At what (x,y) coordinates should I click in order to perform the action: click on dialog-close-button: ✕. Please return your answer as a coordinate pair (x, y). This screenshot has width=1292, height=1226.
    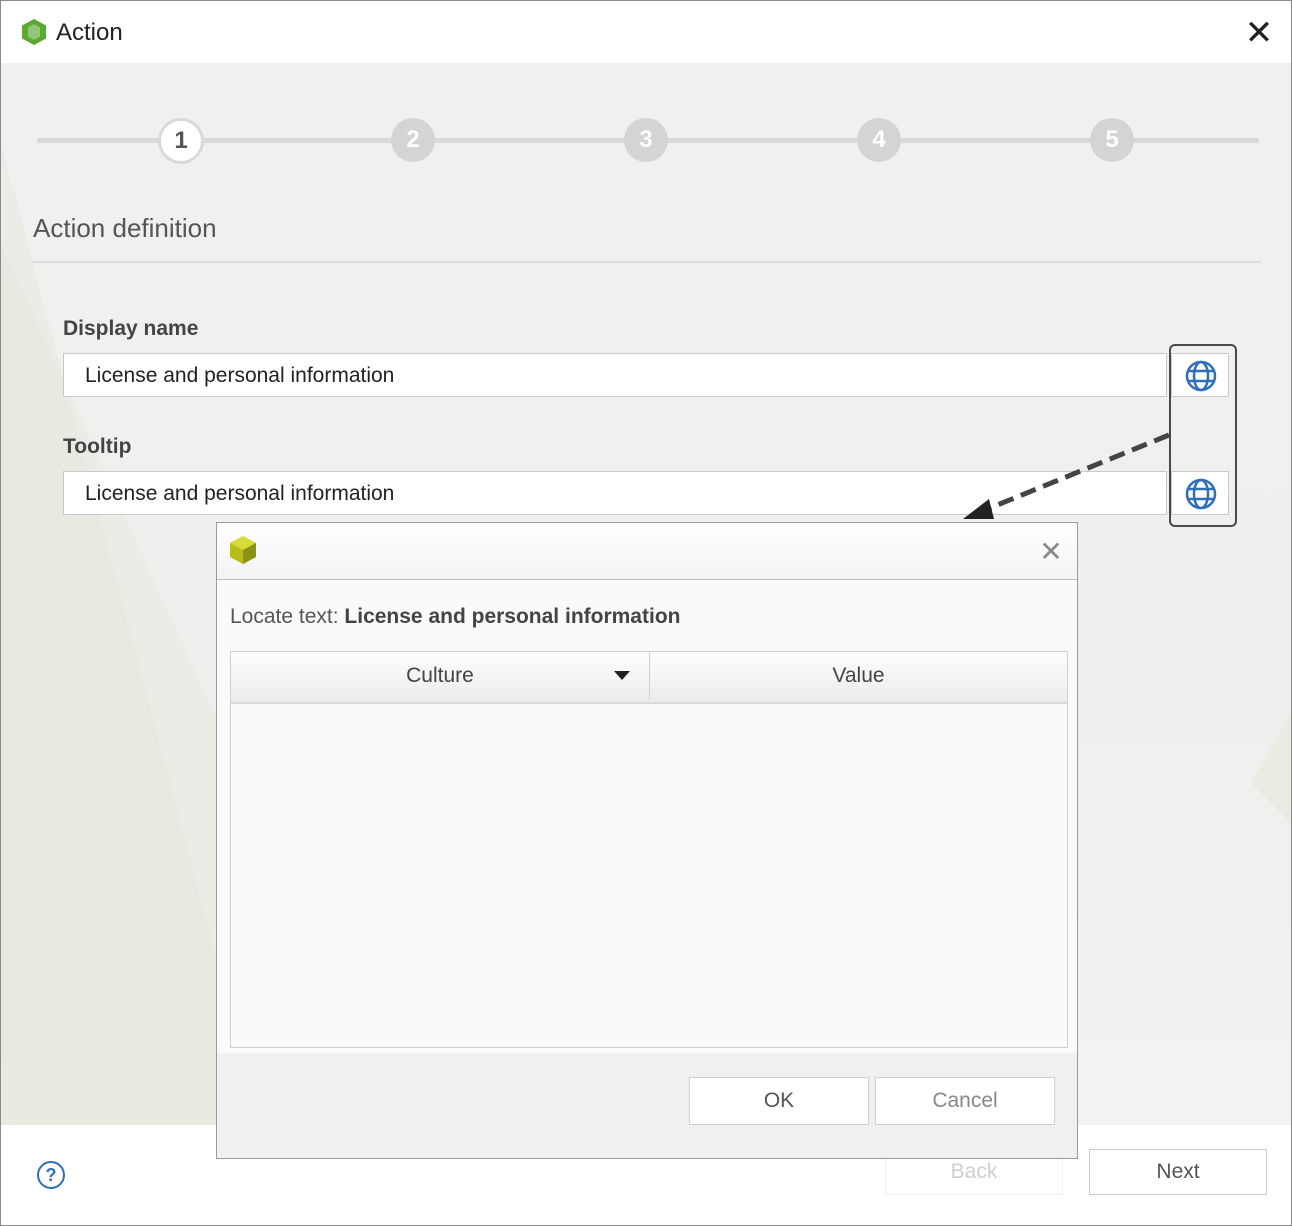
    Looking at the image, I should click on (1051, 553).